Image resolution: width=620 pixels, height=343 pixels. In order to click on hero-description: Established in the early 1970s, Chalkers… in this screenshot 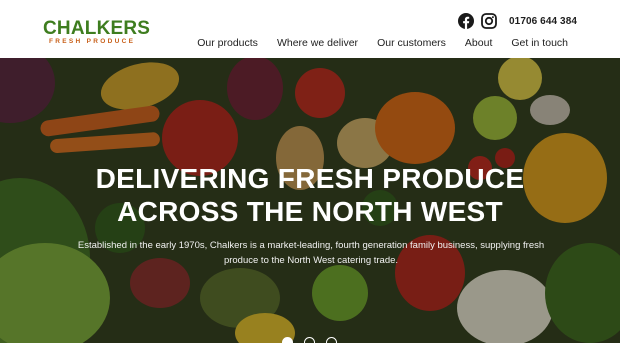, I will do `click(311, 253)`.